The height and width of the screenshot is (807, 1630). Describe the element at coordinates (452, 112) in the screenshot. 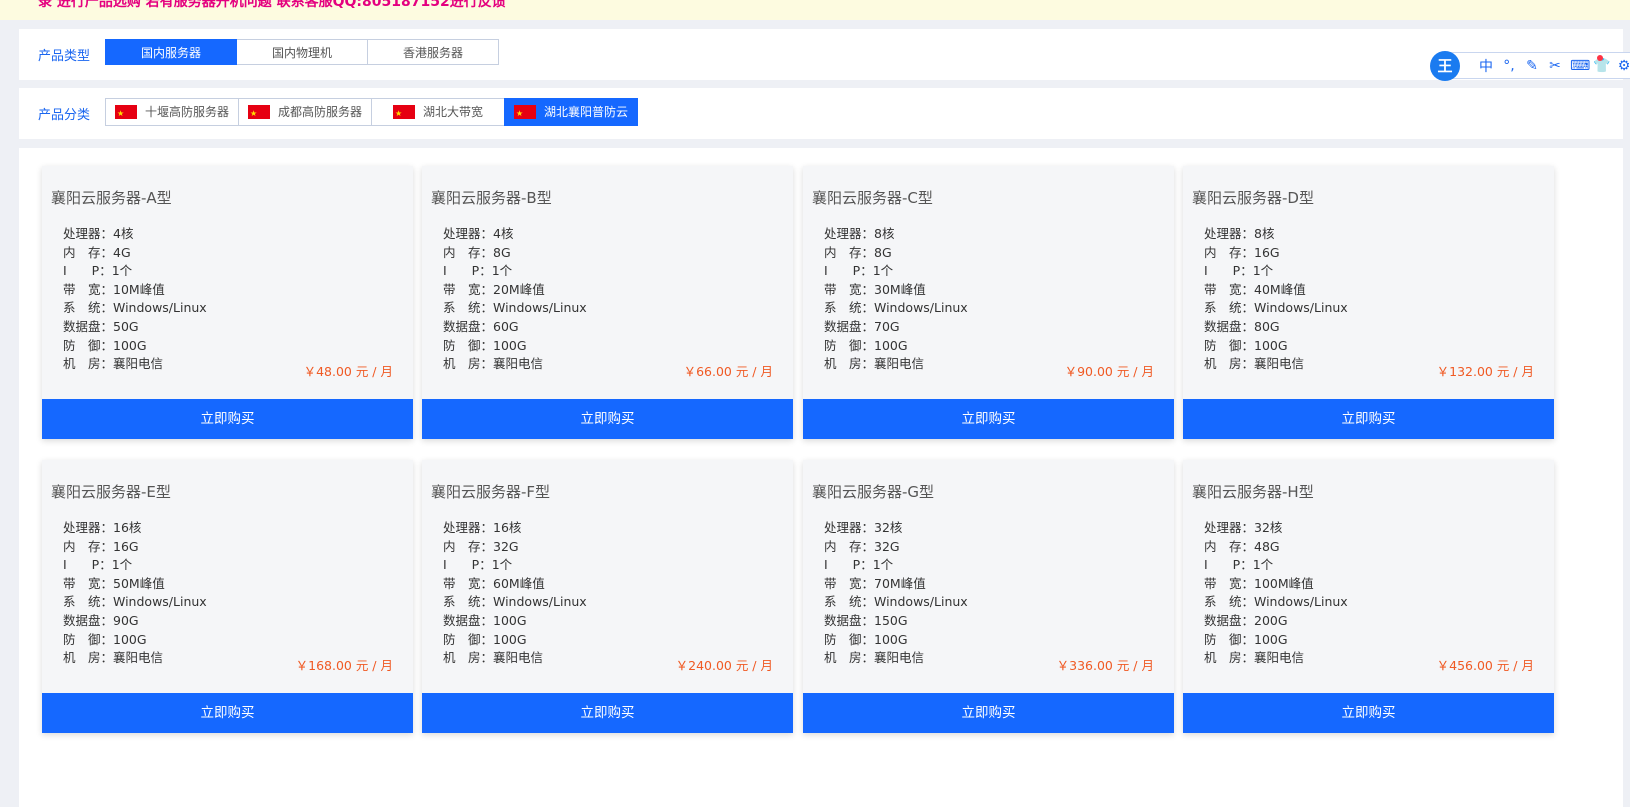

I see `tab-label: 湖北大带宽` at that location.